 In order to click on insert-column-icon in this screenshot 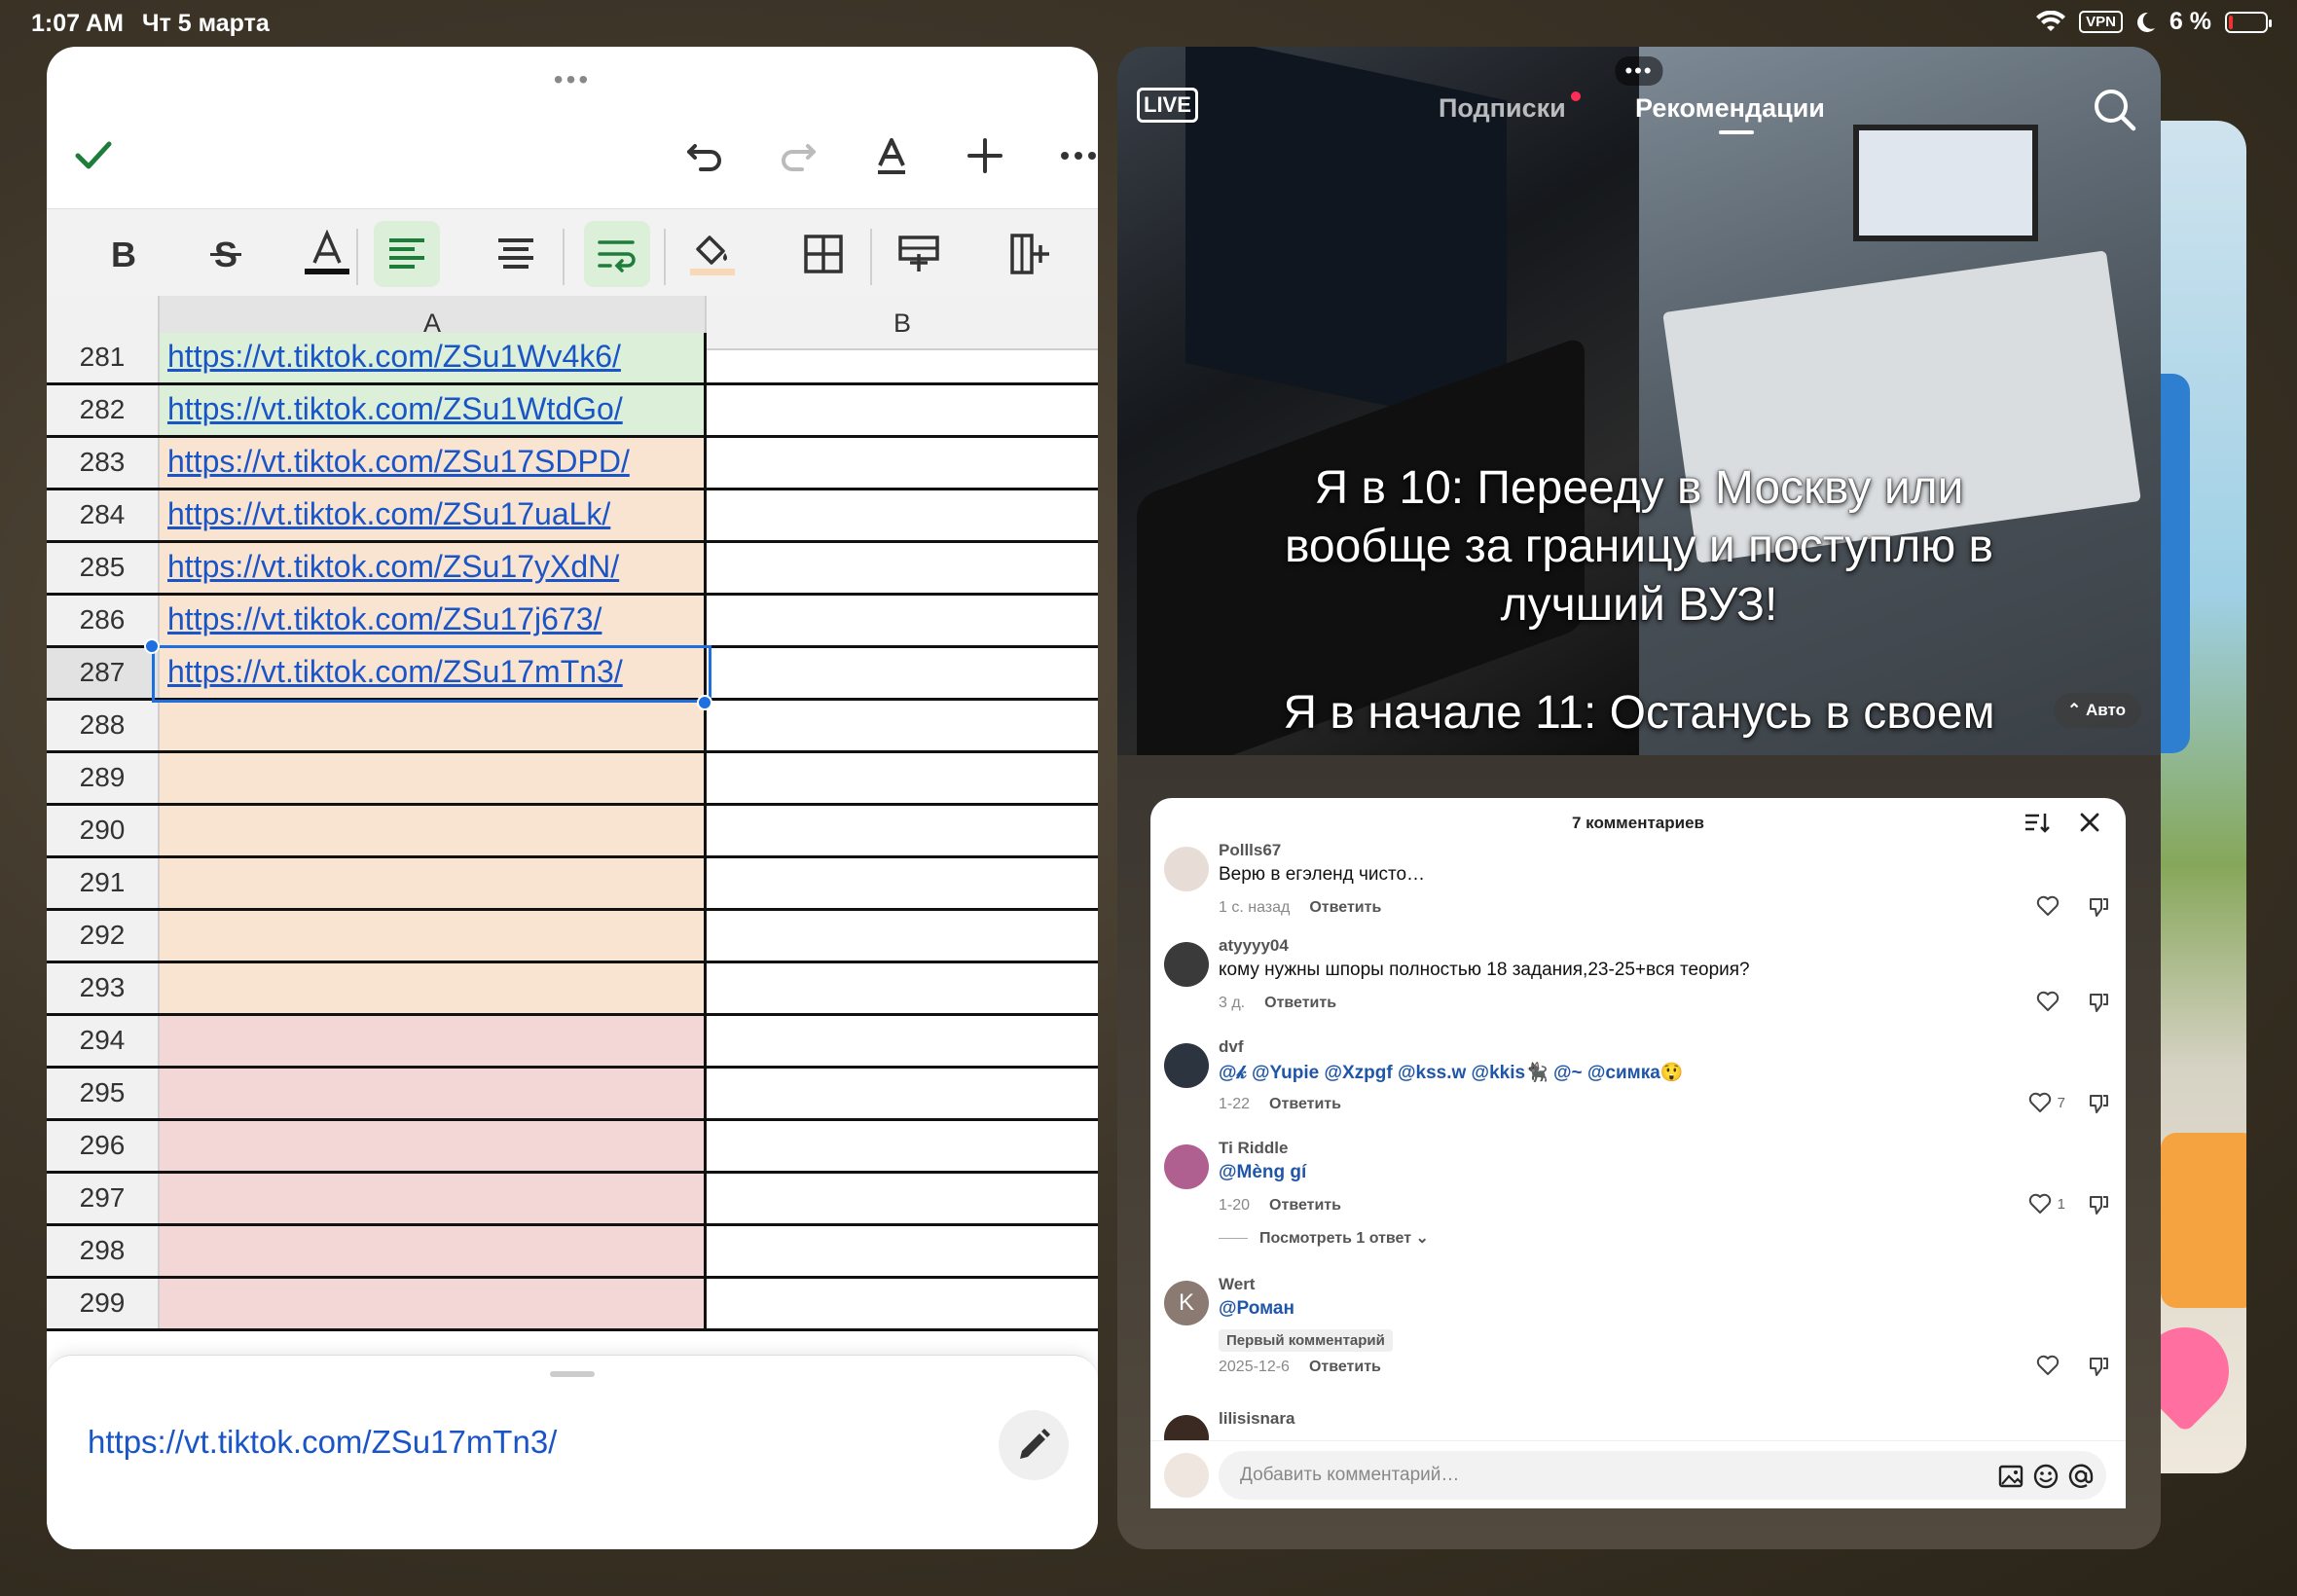, I will do `click(1030, 254)`.